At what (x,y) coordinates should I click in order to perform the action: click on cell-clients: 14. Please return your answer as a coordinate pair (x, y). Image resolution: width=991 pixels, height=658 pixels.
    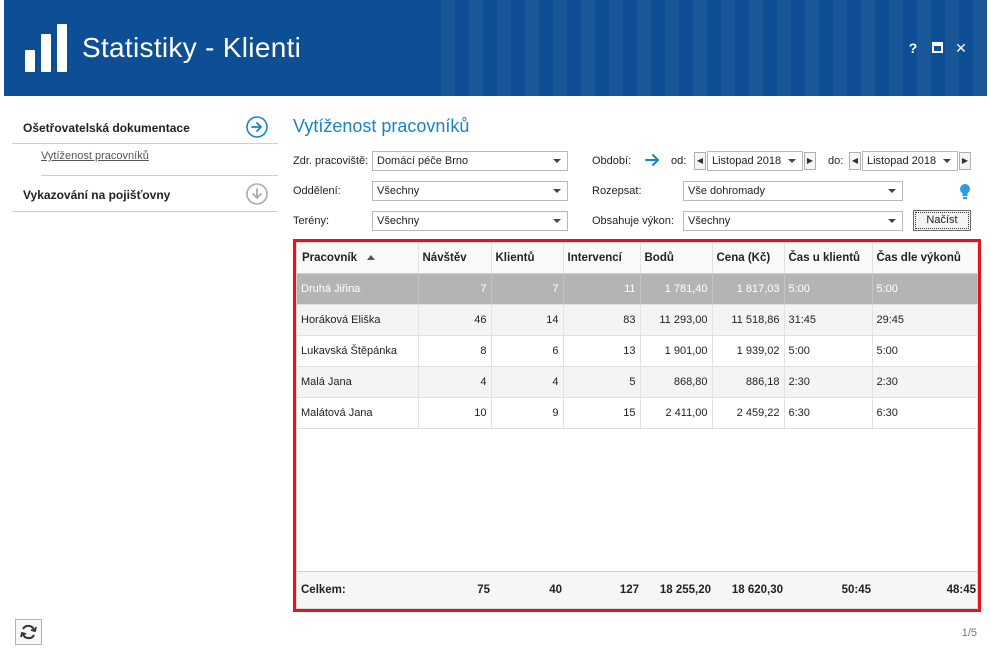
    Looking at the image, I should click on (527, 320).